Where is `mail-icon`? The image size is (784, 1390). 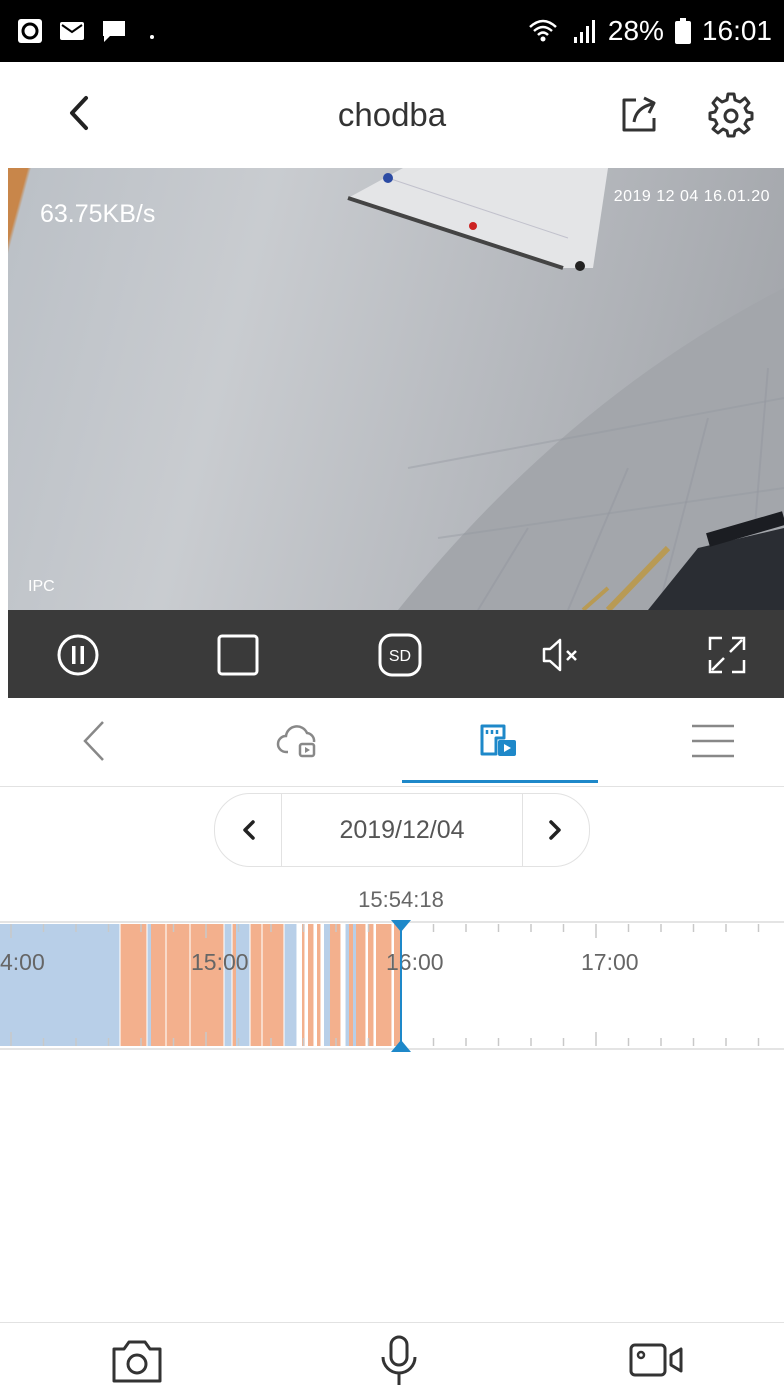
mail-icon is located at coordinates (72, 31).